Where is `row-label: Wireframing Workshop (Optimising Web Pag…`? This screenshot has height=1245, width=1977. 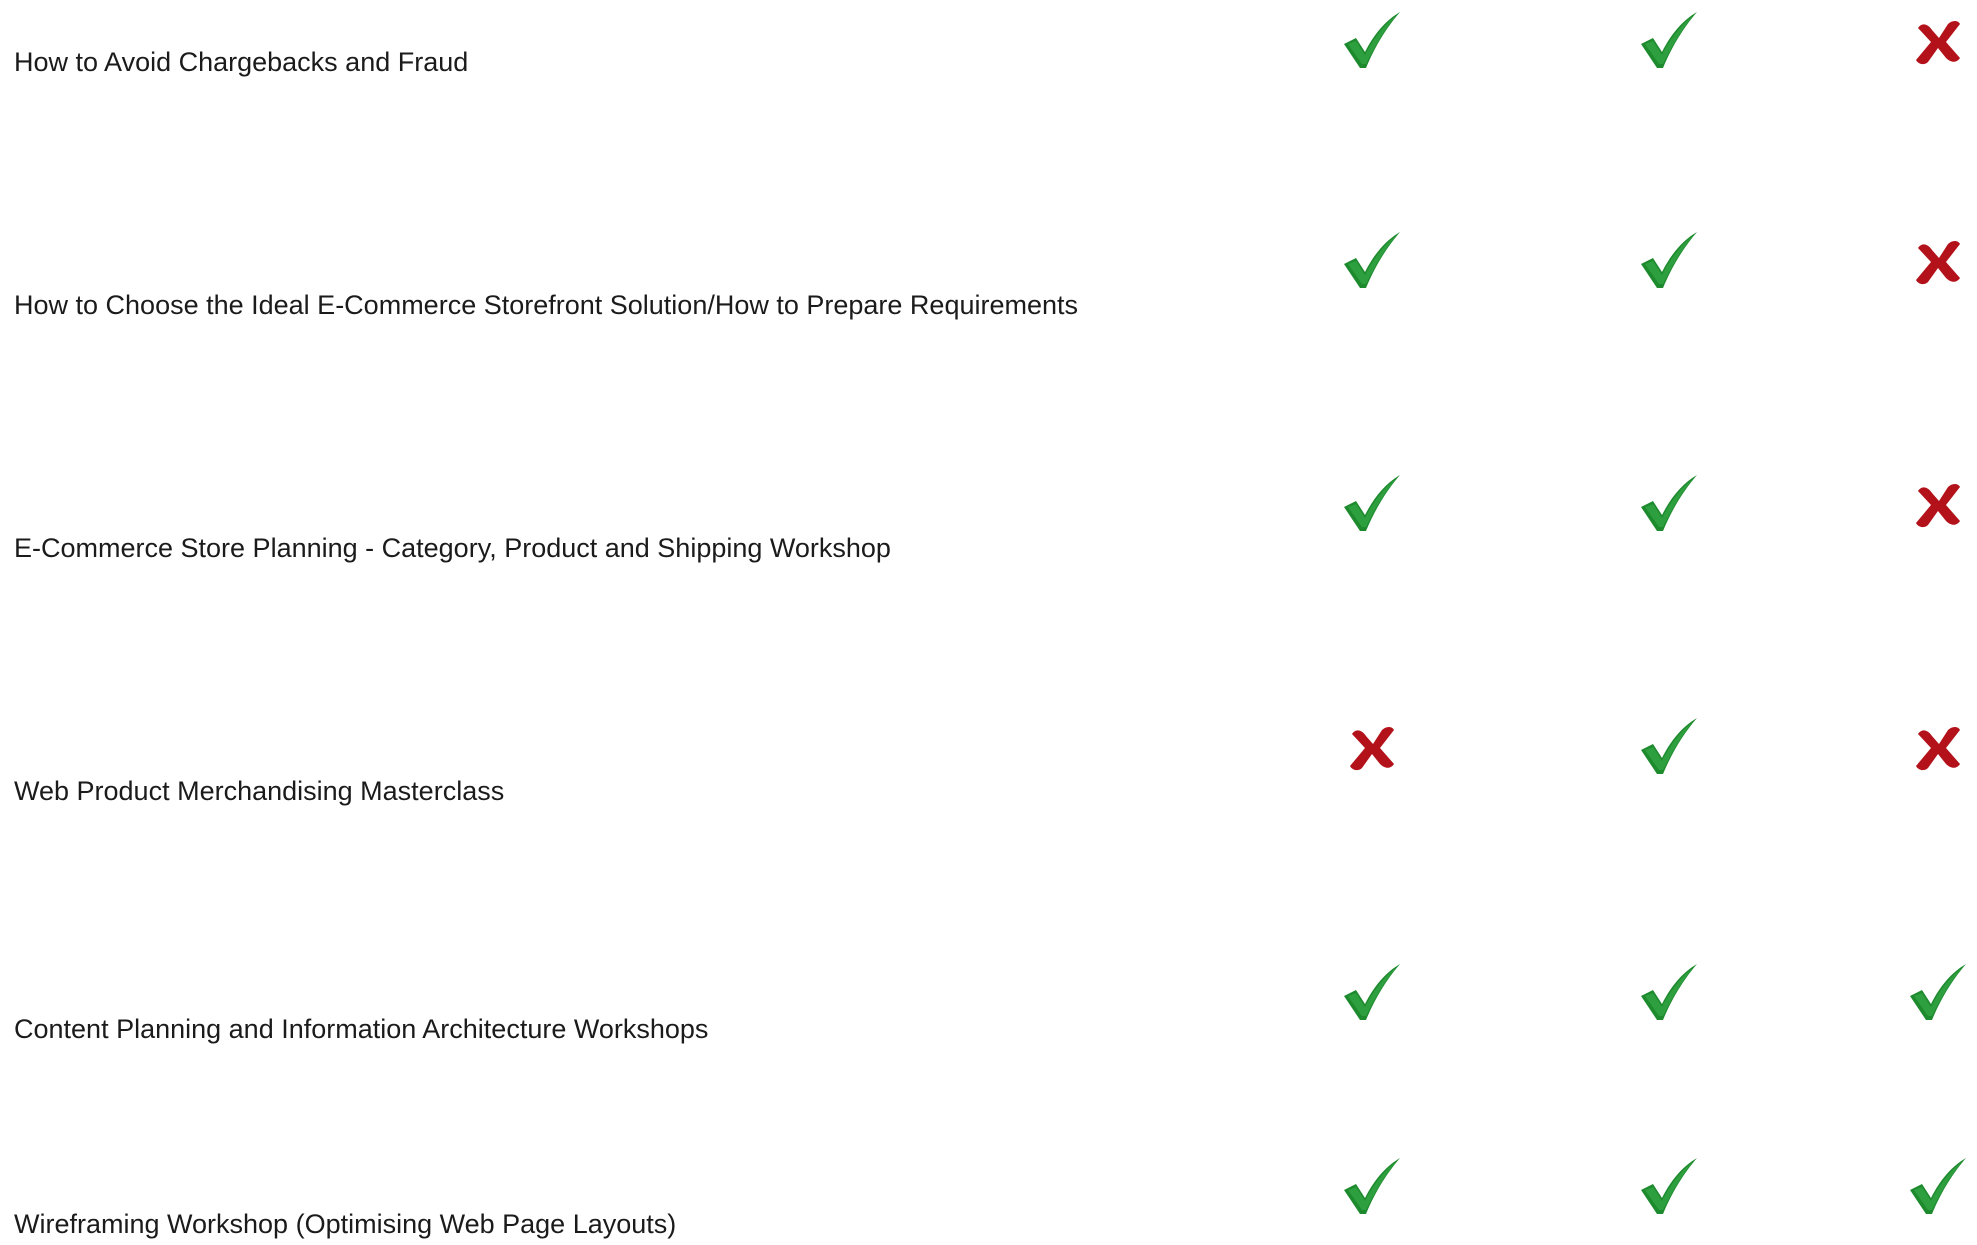 row-label: Wireframing Workshop (Optimising Web Pag… is located at coordinates (345, 1224).